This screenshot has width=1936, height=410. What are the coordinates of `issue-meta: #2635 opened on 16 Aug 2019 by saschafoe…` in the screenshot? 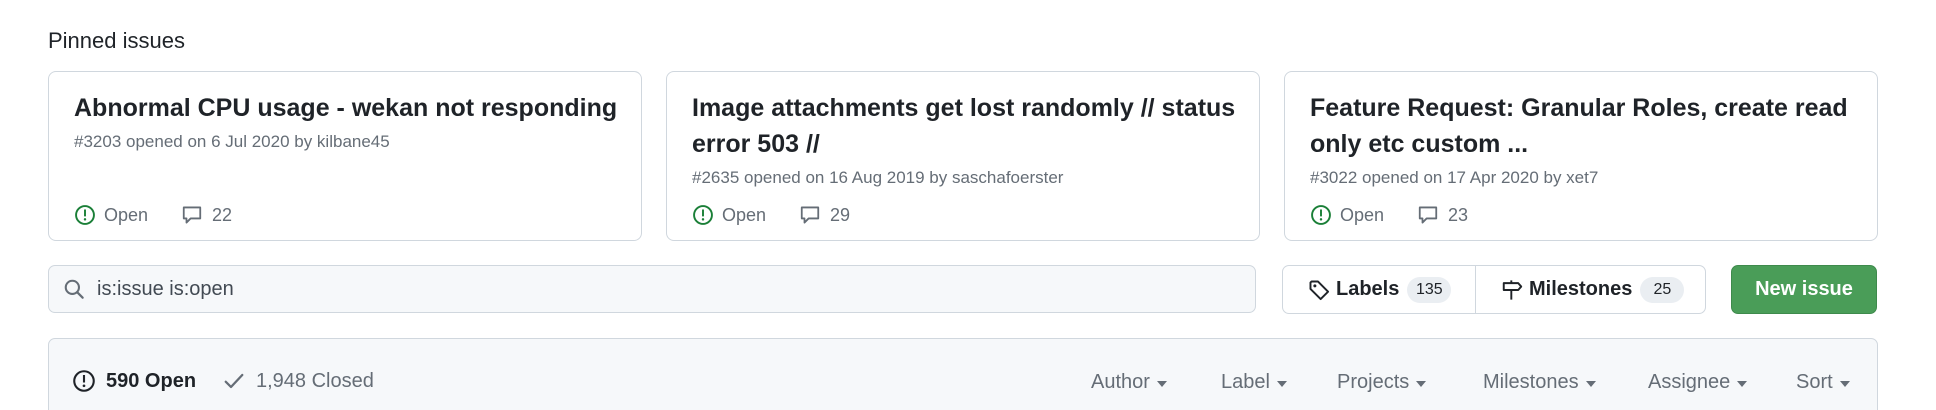 It's located at (878, 177).